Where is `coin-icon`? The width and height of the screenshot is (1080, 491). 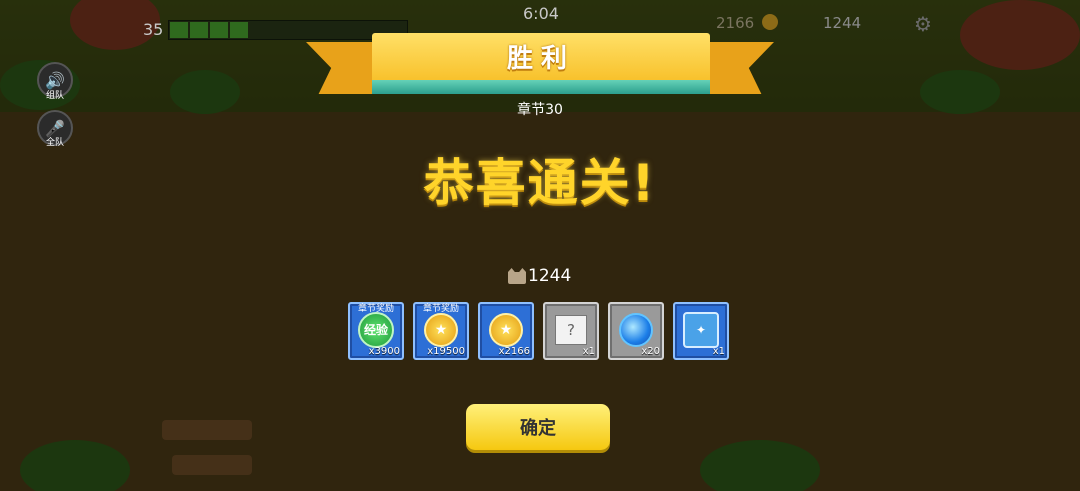 coin-icon is located at coordinates (770, 22).